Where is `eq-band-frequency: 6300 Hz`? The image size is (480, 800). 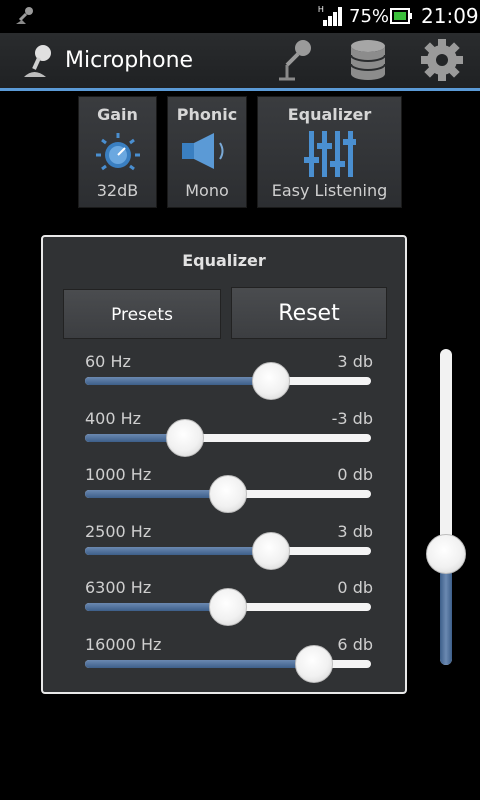 eq-band-frequency: 6300 Hz is located at coordinates (118, 588).